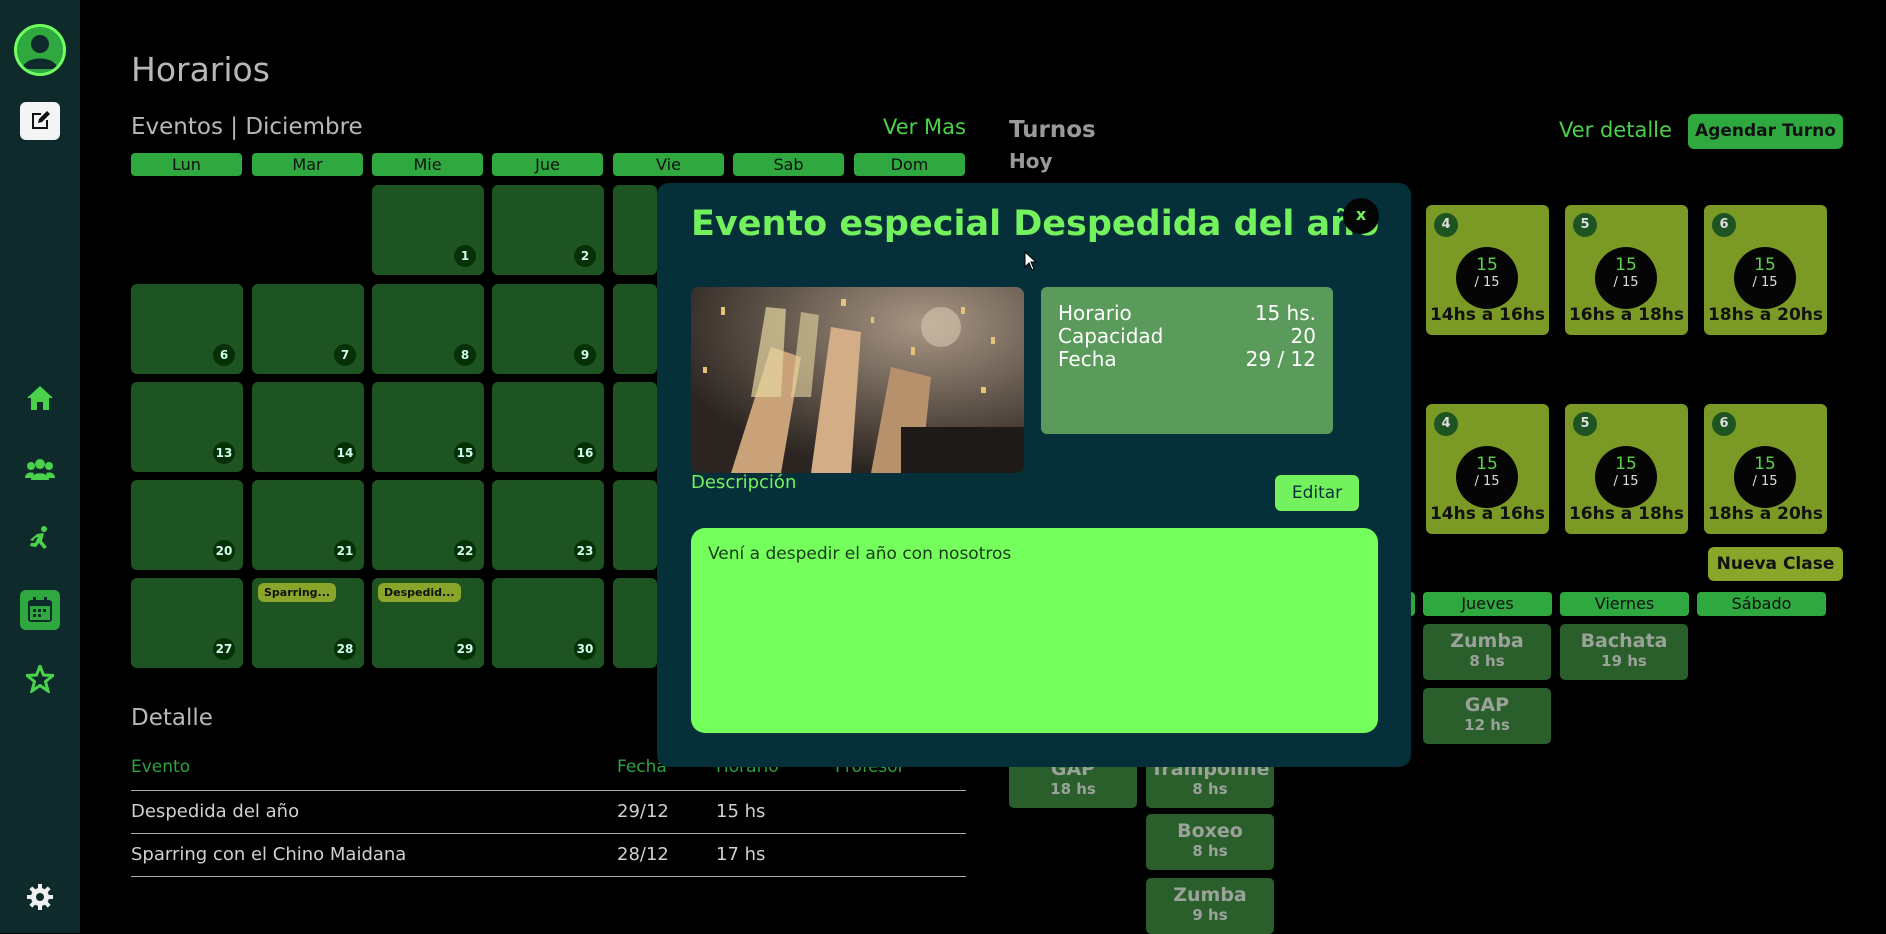  I want to click on ver-mas-link: Ver Mas, so click(924, 127).